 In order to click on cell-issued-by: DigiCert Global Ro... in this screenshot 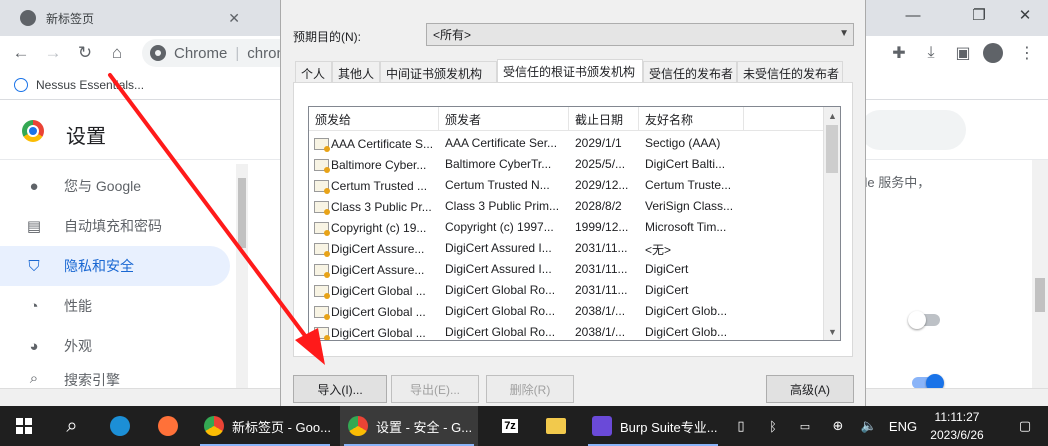, I will do `click(504, 290)`.